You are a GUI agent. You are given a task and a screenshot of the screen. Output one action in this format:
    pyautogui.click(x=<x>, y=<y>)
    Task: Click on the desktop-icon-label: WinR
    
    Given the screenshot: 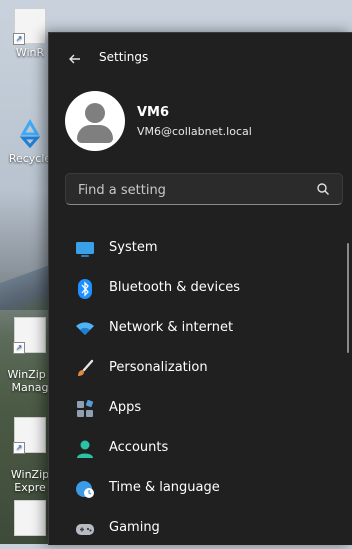 What is the action you would take?
    pyautogui.click(x=30, y=52)
    